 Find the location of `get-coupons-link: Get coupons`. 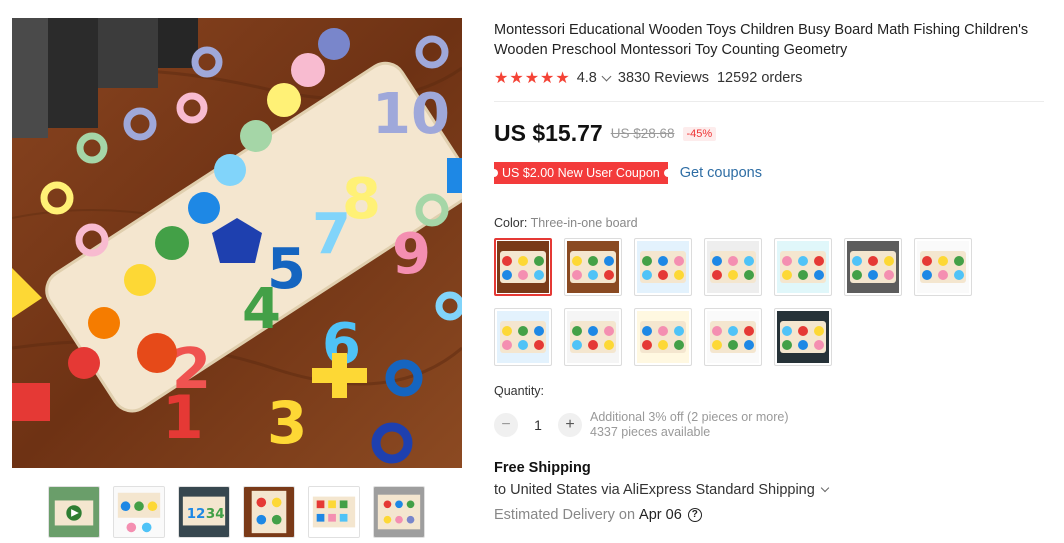

get-coupons-link: Get coupons is located at coordinates (721, 173).